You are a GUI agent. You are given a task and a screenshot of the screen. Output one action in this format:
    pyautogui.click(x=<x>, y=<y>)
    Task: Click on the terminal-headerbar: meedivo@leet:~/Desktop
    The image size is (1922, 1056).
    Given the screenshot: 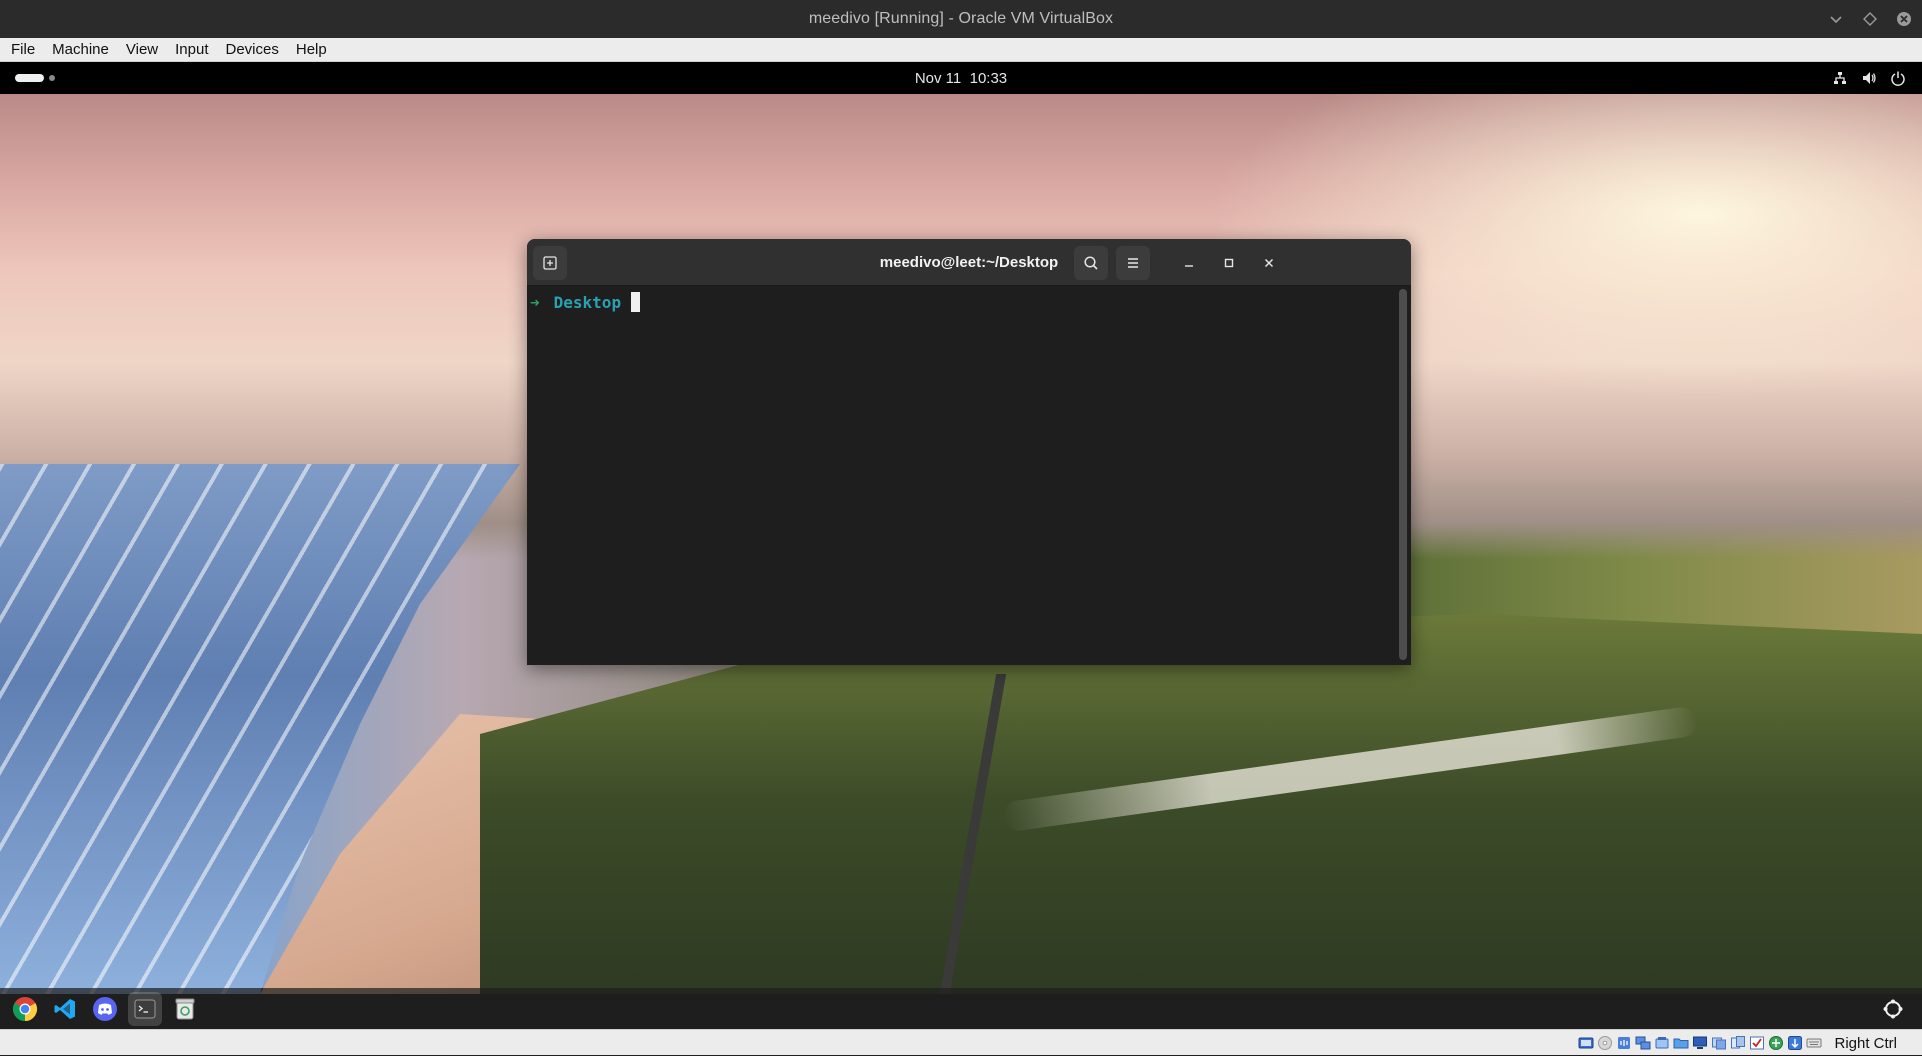 What is the action you would take?
    pyautogui.click(x=969, y=262)
    